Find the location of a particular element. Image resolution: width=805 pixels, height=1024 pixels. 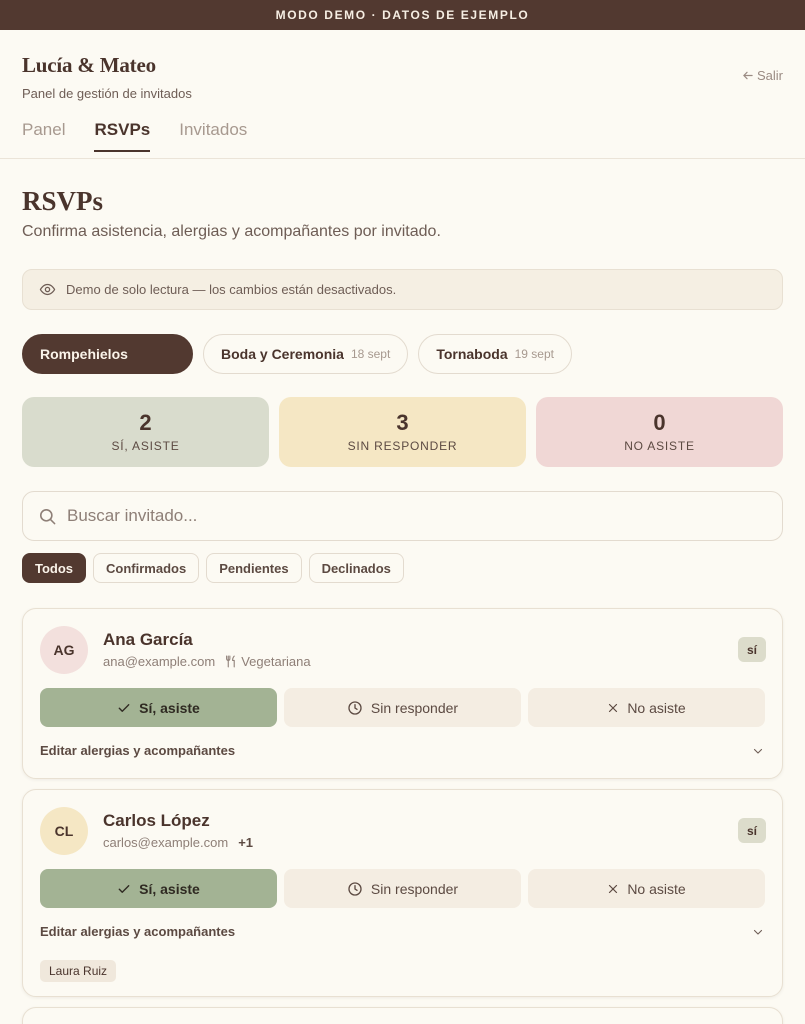

rsvp-stats: 2 SÍ, ASISTE 3 SIN RESPONDER 0 NO ASISTE is located at coordinates (402, 432).